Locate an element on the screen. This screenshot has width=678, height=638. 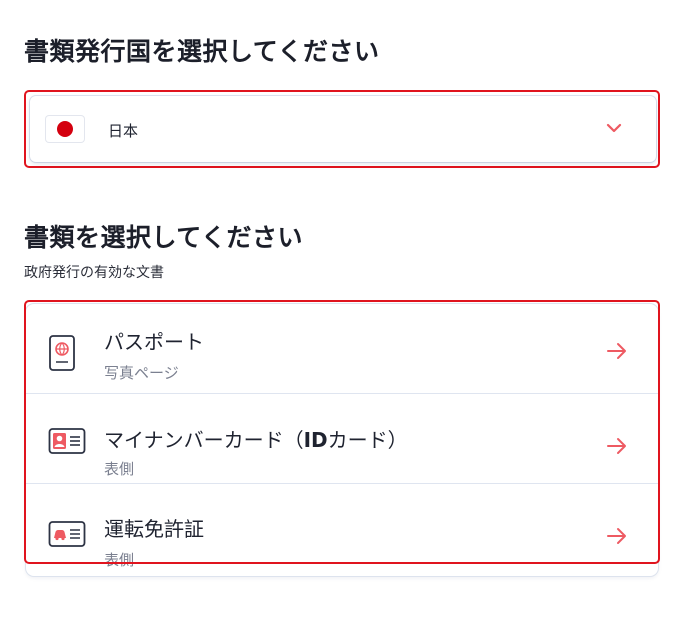
country-section-title: 書類発行国を選択してください is located at coordinates (202, 51).